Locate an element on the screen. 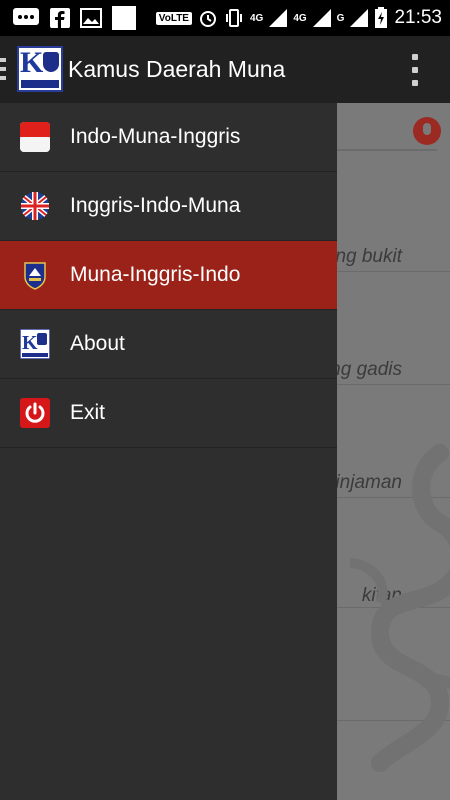 The height and width of the screenshot is (800, 450). vibrate-icon is located at coordinates (233, 18).